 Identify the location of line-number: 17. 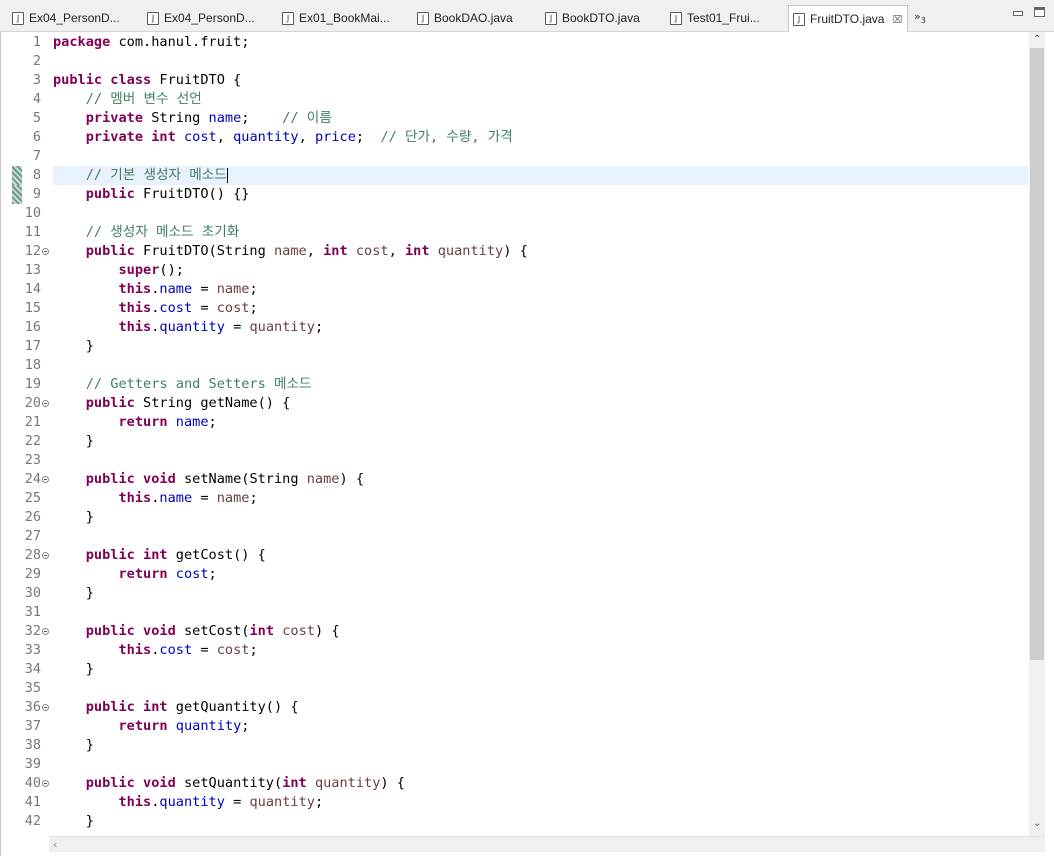
(32, 346).